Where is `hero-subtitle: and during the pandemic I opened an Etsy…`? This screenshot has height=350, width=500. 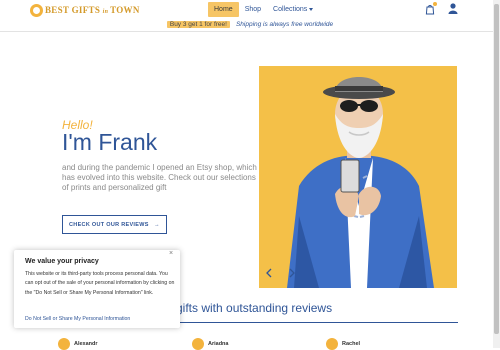 hero-subtitle: and during the pandemic I opened an Etsy… is located at coordinates (159, 177).